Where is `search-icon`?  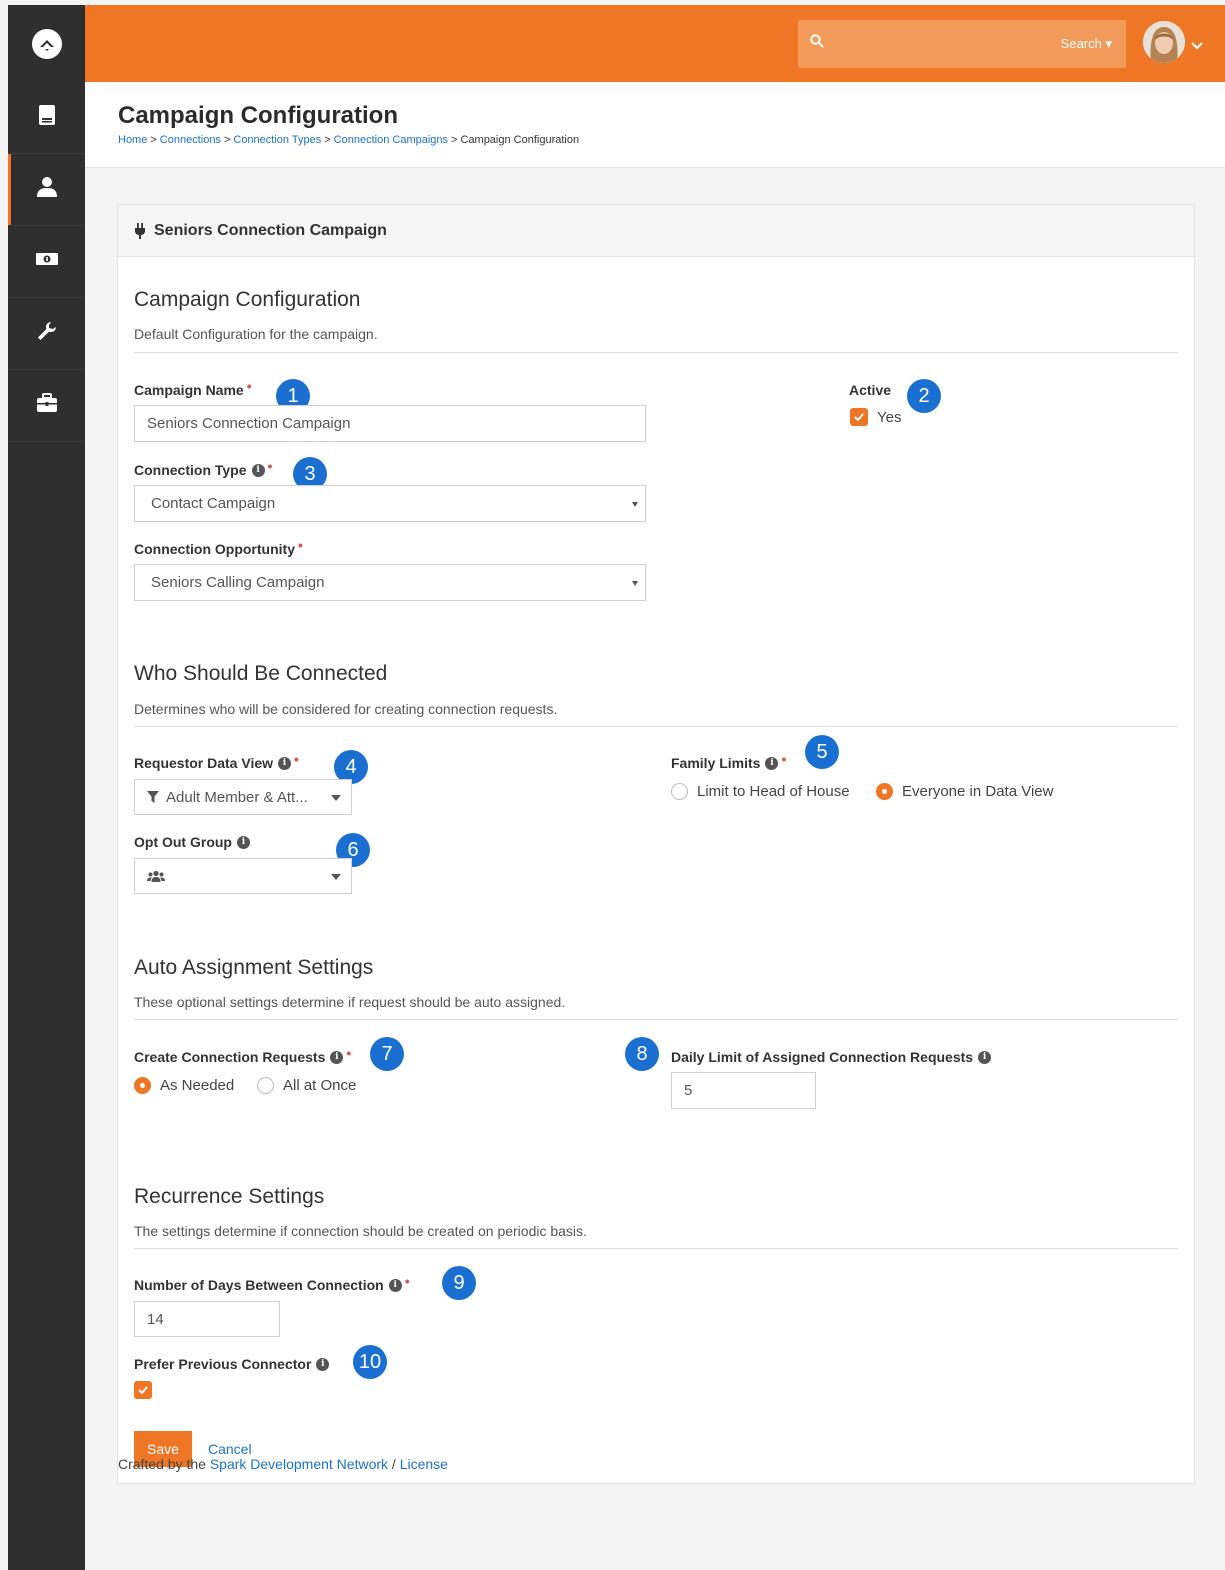 search-icon is located at coordinates (817, 43).